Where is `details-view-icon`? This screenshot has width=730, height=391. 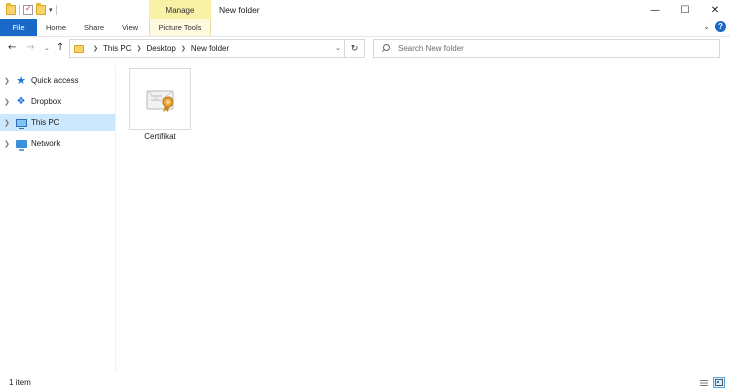 details-view-icon is located at coordinates (704, 382).